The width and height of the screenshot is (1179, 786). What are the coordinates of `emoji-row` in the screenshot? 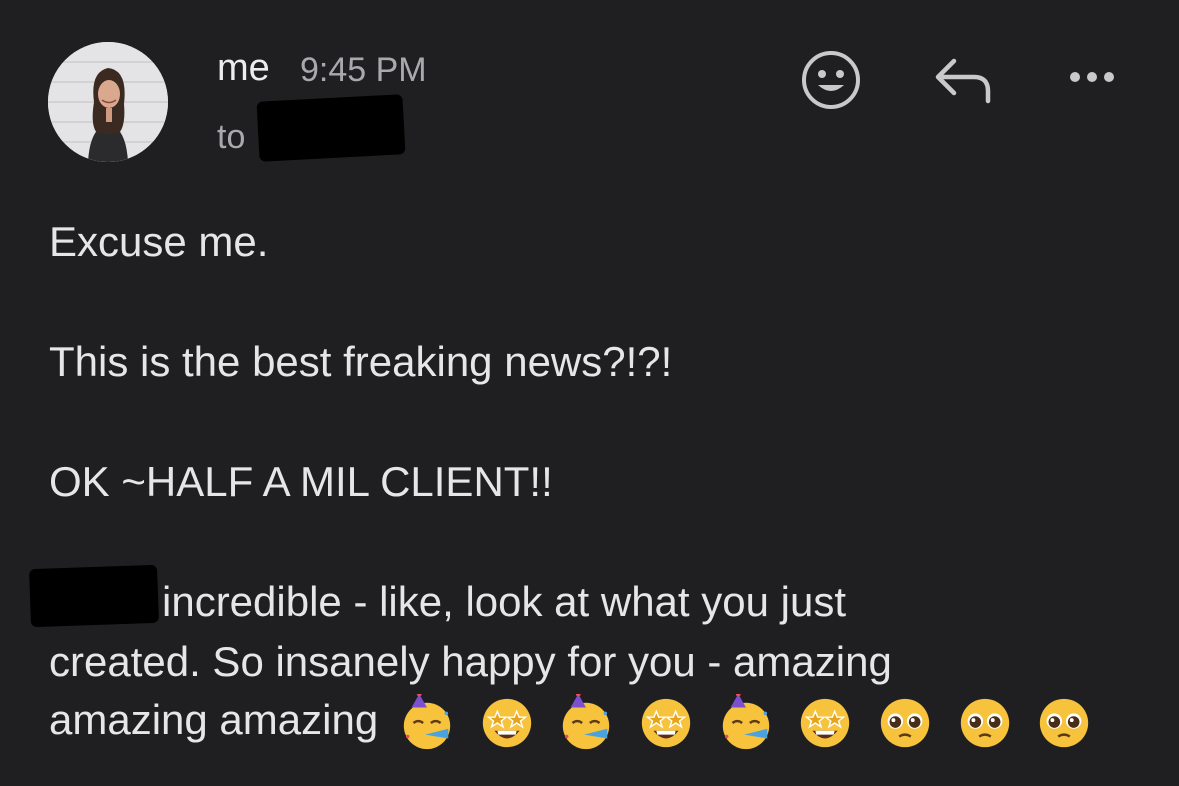 It's located at (750, 723).